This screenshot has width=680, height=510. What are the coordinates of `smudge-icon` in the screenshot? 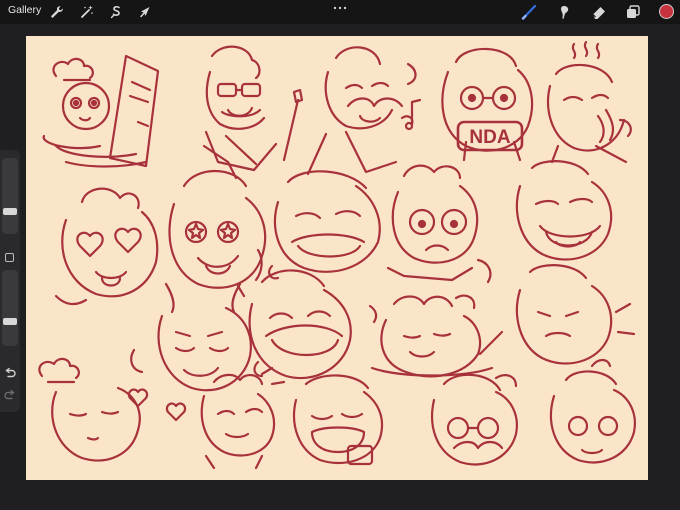 It's located at (565, 12).